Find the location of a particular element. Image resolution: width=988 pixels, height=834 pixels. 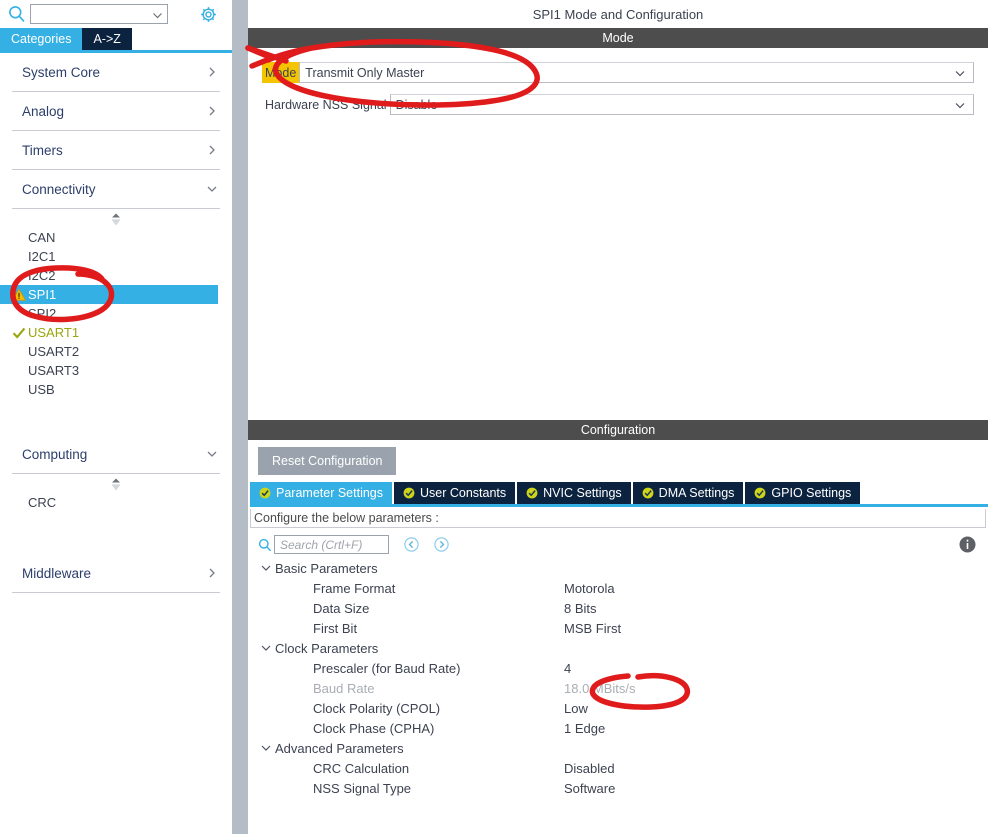

table-row: NSS Signal Type Software is located at coordinates (624, 788).